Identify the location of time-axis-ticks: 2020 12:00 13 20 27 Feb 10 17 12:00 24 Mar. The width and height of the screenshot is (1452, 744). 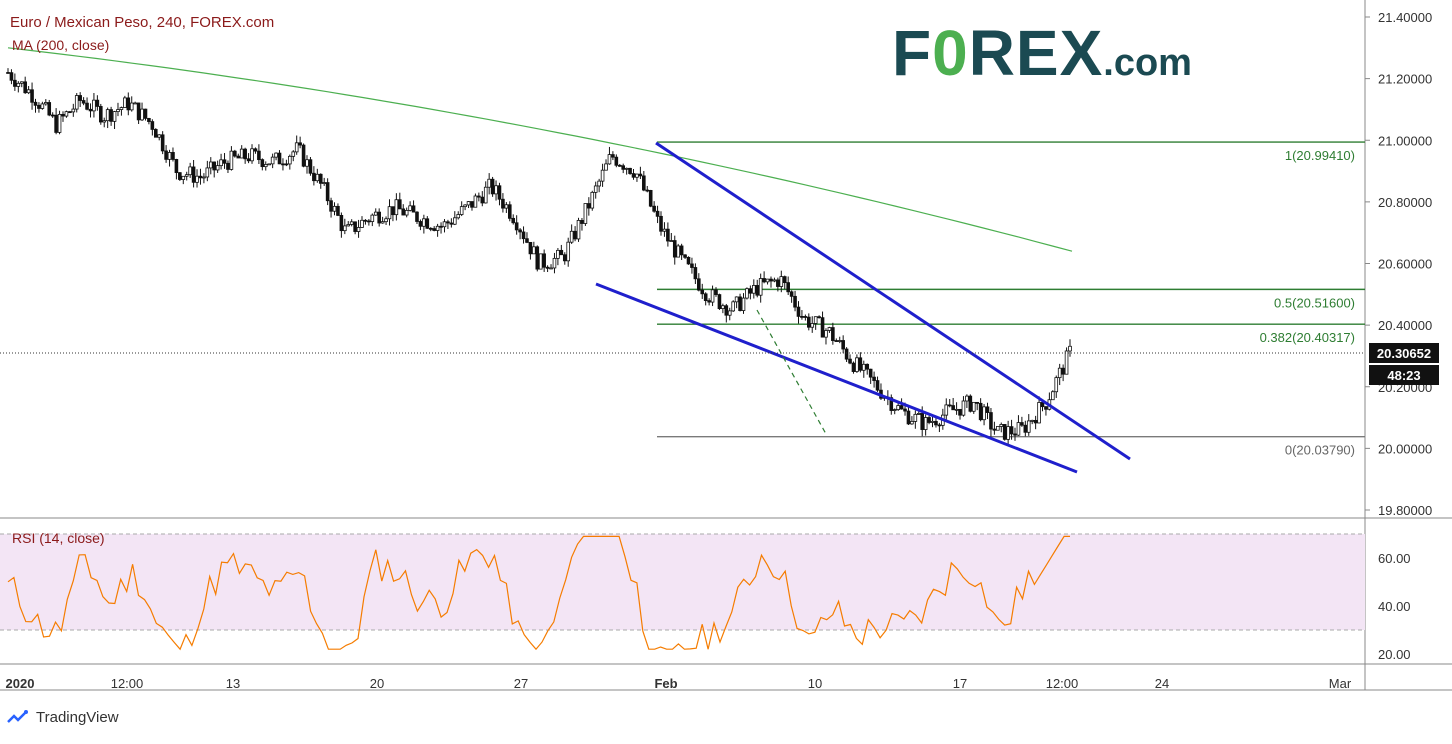
(679, 683).